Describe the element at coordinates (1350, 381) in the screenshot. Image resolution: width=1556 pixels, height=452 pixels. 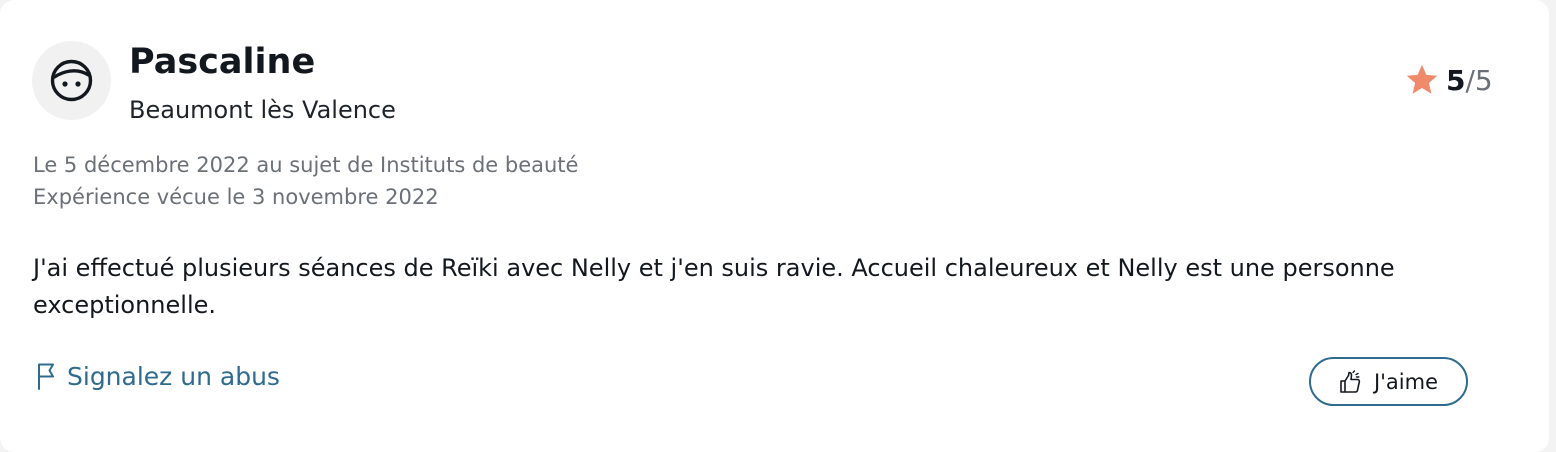
I see `thumbs-up-icon` at that location.